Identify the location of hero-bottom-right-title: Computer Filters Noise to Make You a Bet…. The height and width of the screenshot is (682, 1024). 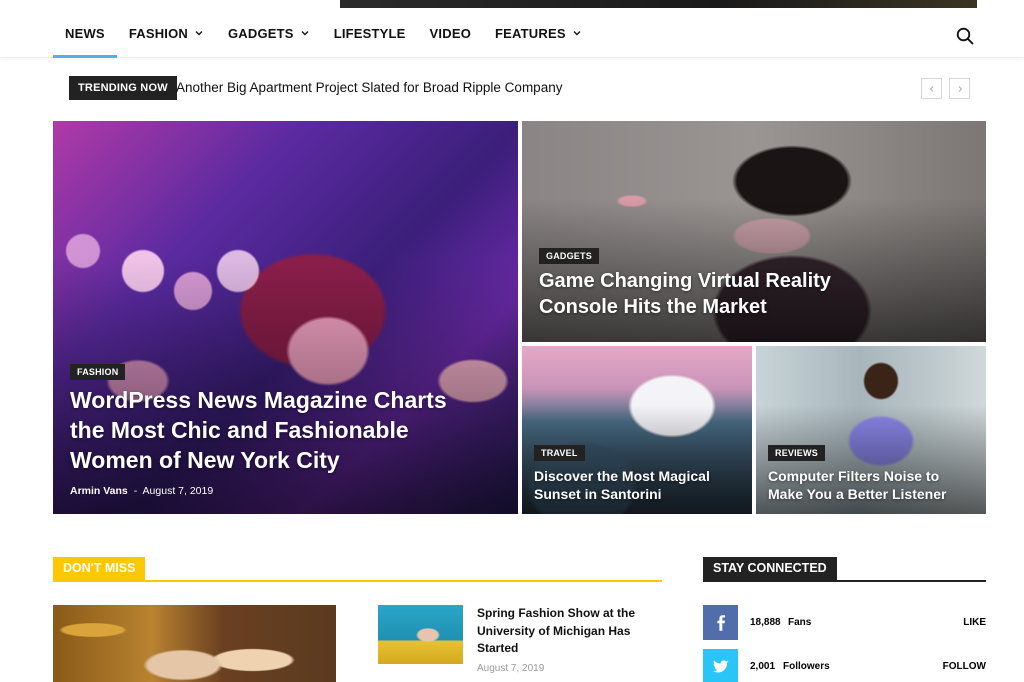
(873, 485).